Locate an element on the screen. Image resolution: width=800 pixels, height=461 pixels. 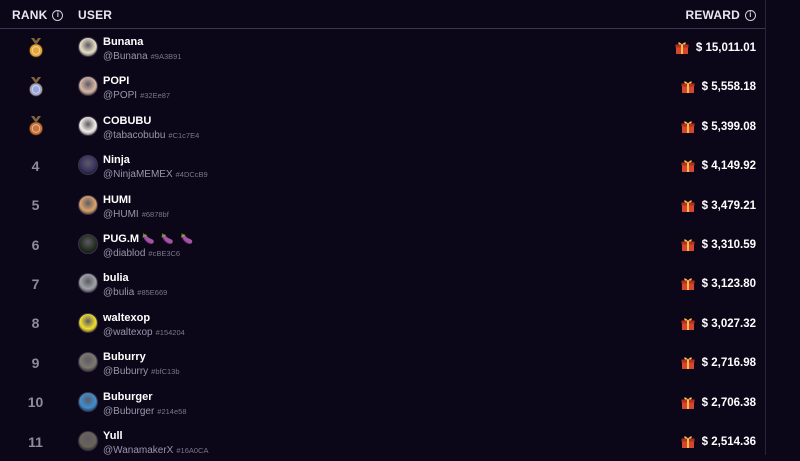
user-name-text: HUMI is located at coordinates (117, 199).